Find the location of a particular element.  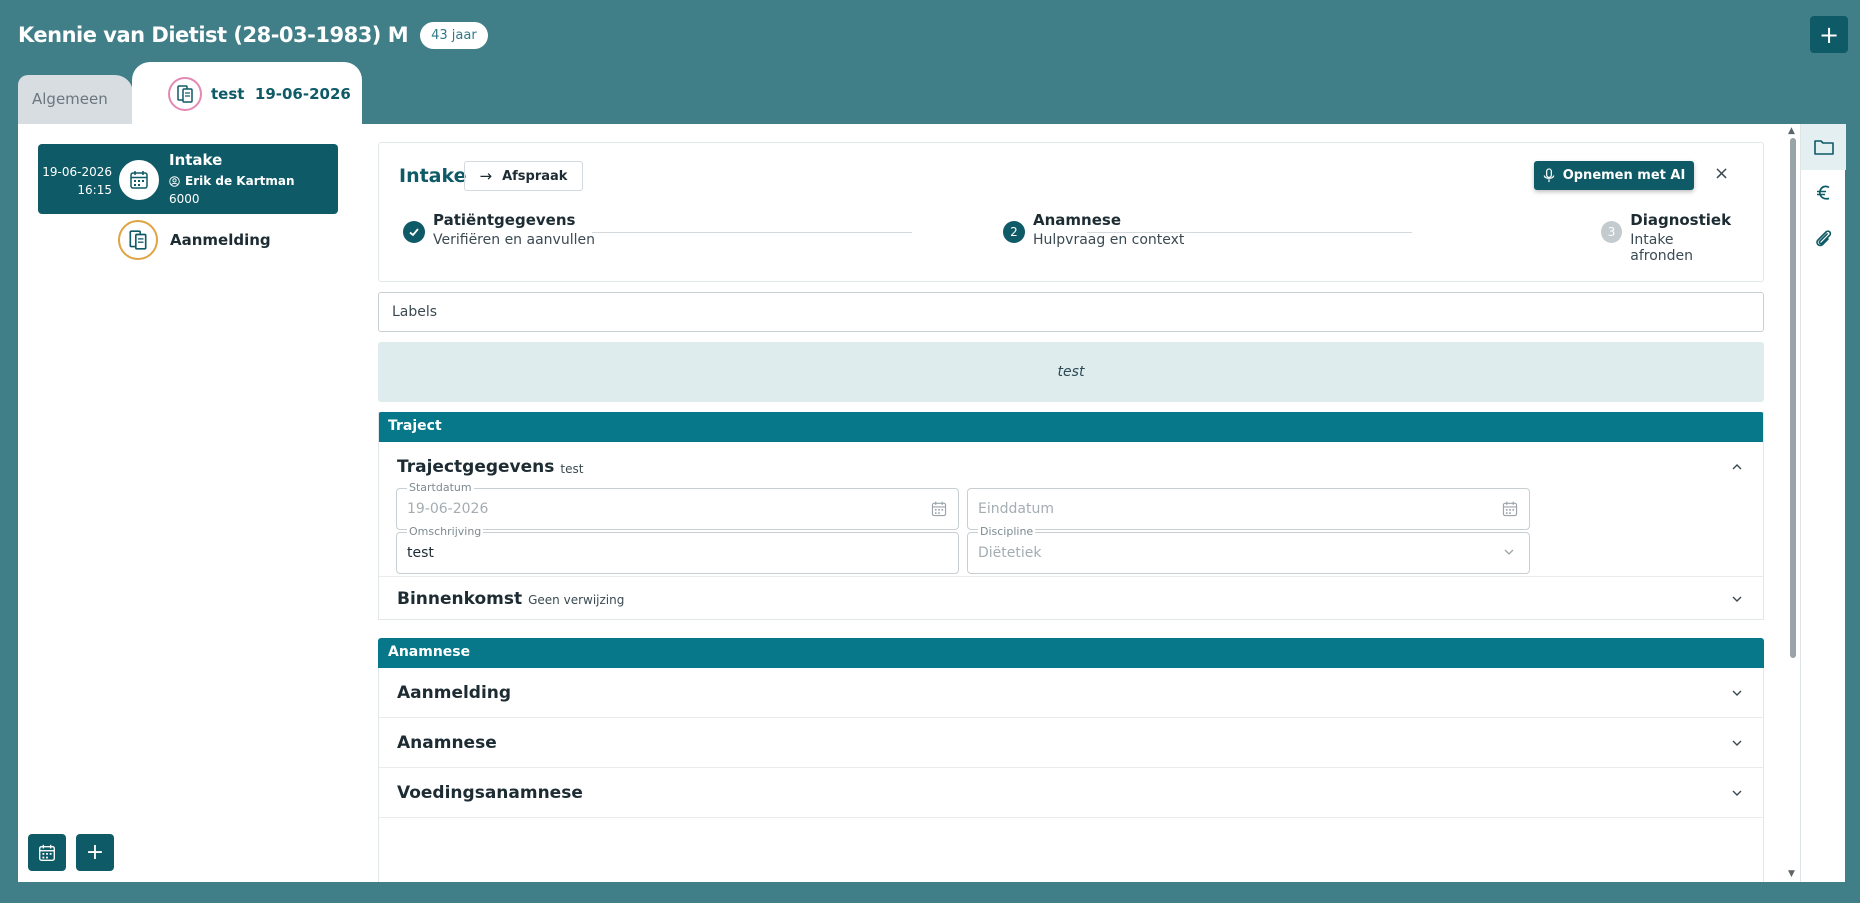

chevron-up-icon is located at coordinates (1737, 467).